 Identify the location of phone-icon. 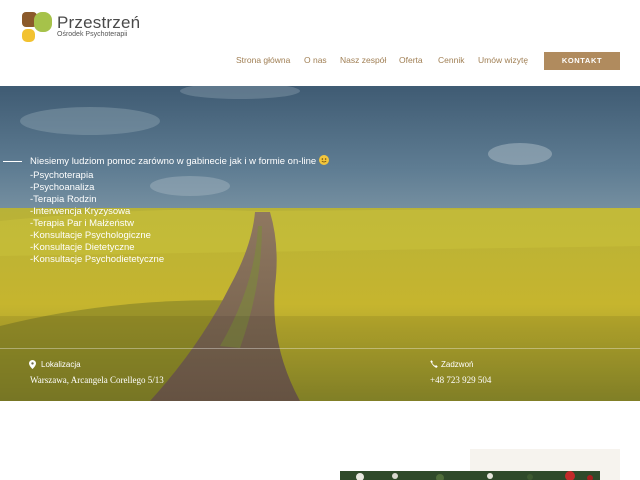
(434, 364).